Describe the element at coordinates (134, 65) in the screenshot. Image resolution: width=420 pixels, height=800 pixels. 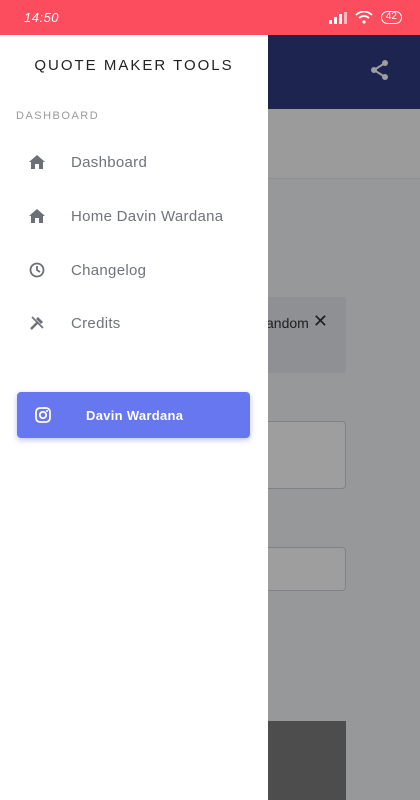
I see `app-brand: QUOTE MAKER TOOLS` at that location.